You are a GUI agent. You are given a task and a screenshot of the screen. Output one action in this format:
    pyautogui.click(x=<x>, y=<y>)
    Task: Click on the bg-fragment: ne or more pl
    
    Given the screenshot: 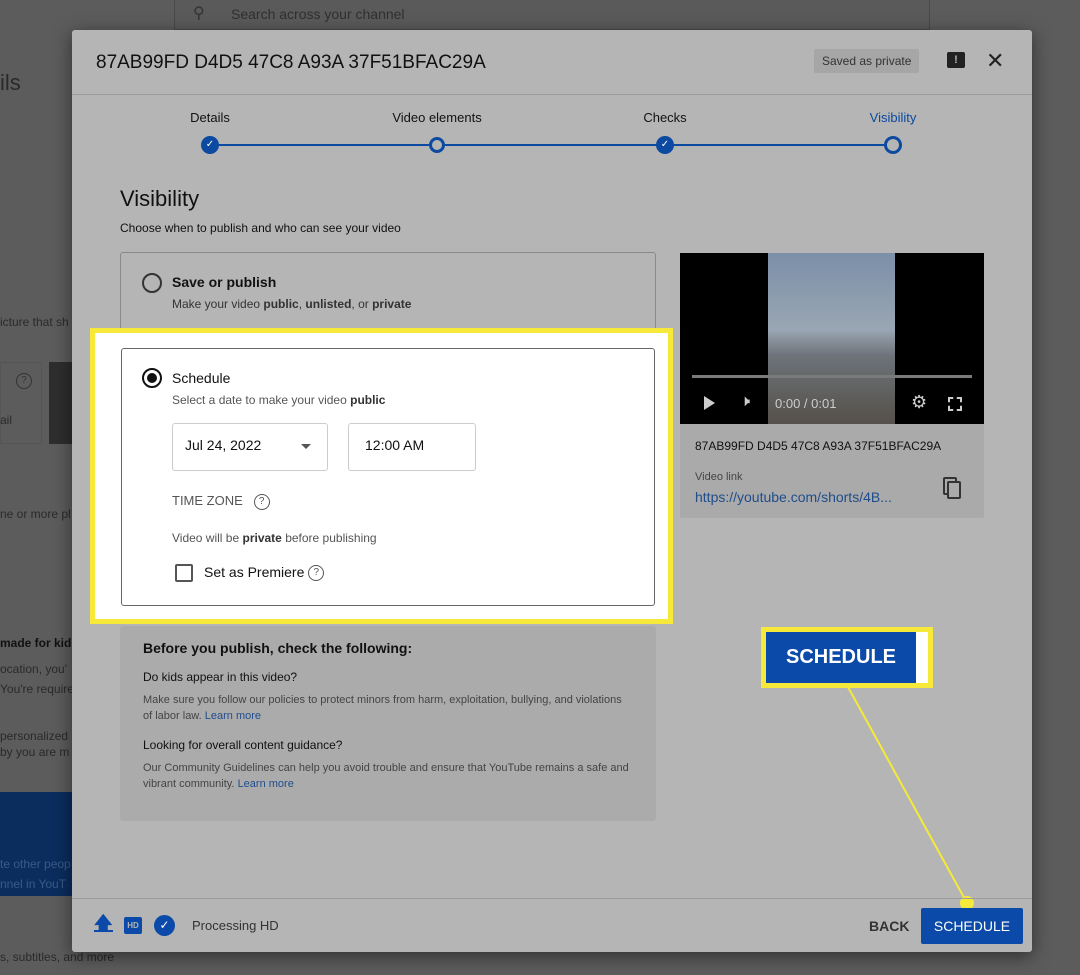 What is the action you would take?
    pyautogui.click(x=35, y=514)
    